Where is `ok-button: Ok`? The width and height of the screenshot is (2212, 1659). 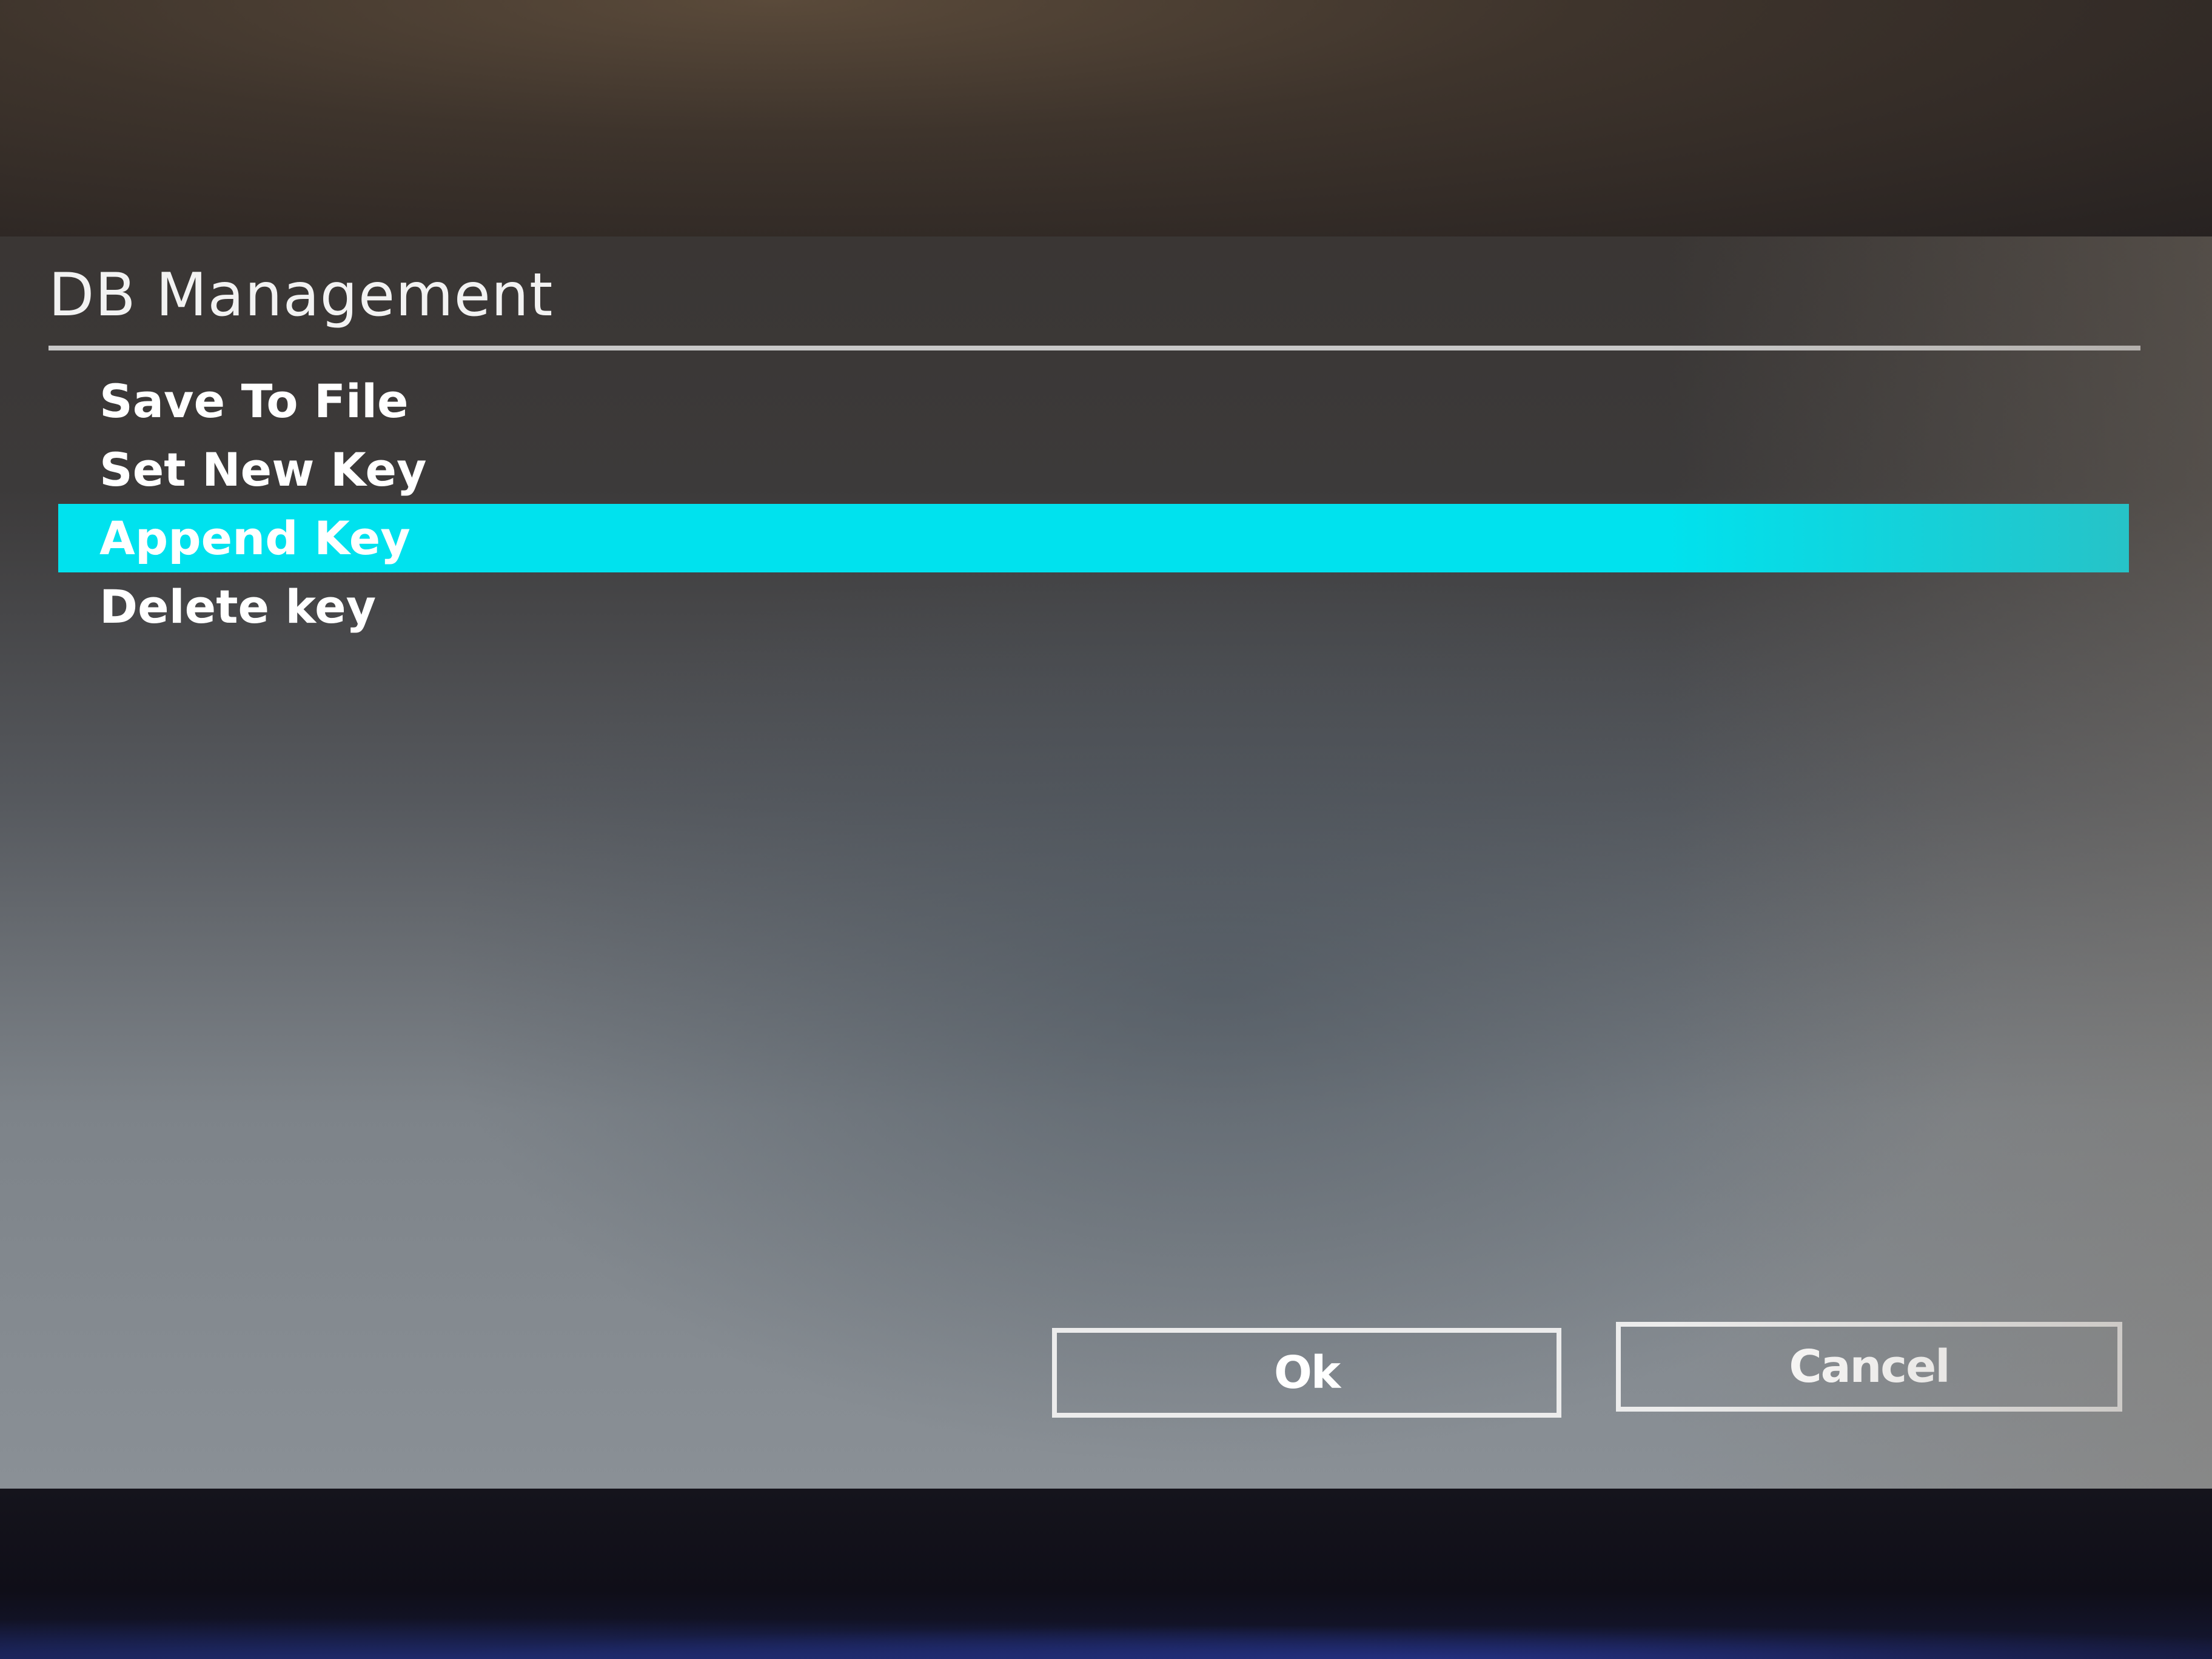 ok-button: Ok is located at coordinates (1307, 1373).